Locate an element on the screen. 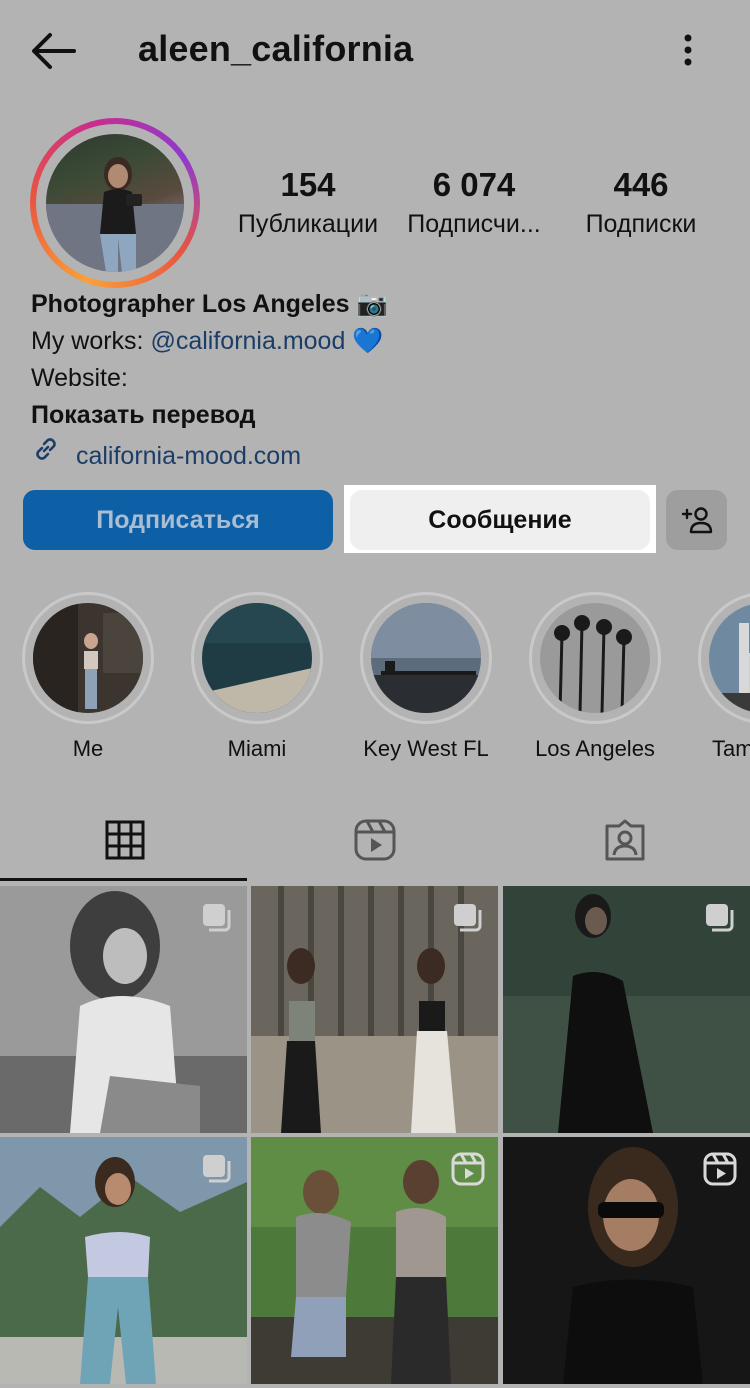 The image size is (750, 1388). suggest-users-button is located at coordinates (696, 520).